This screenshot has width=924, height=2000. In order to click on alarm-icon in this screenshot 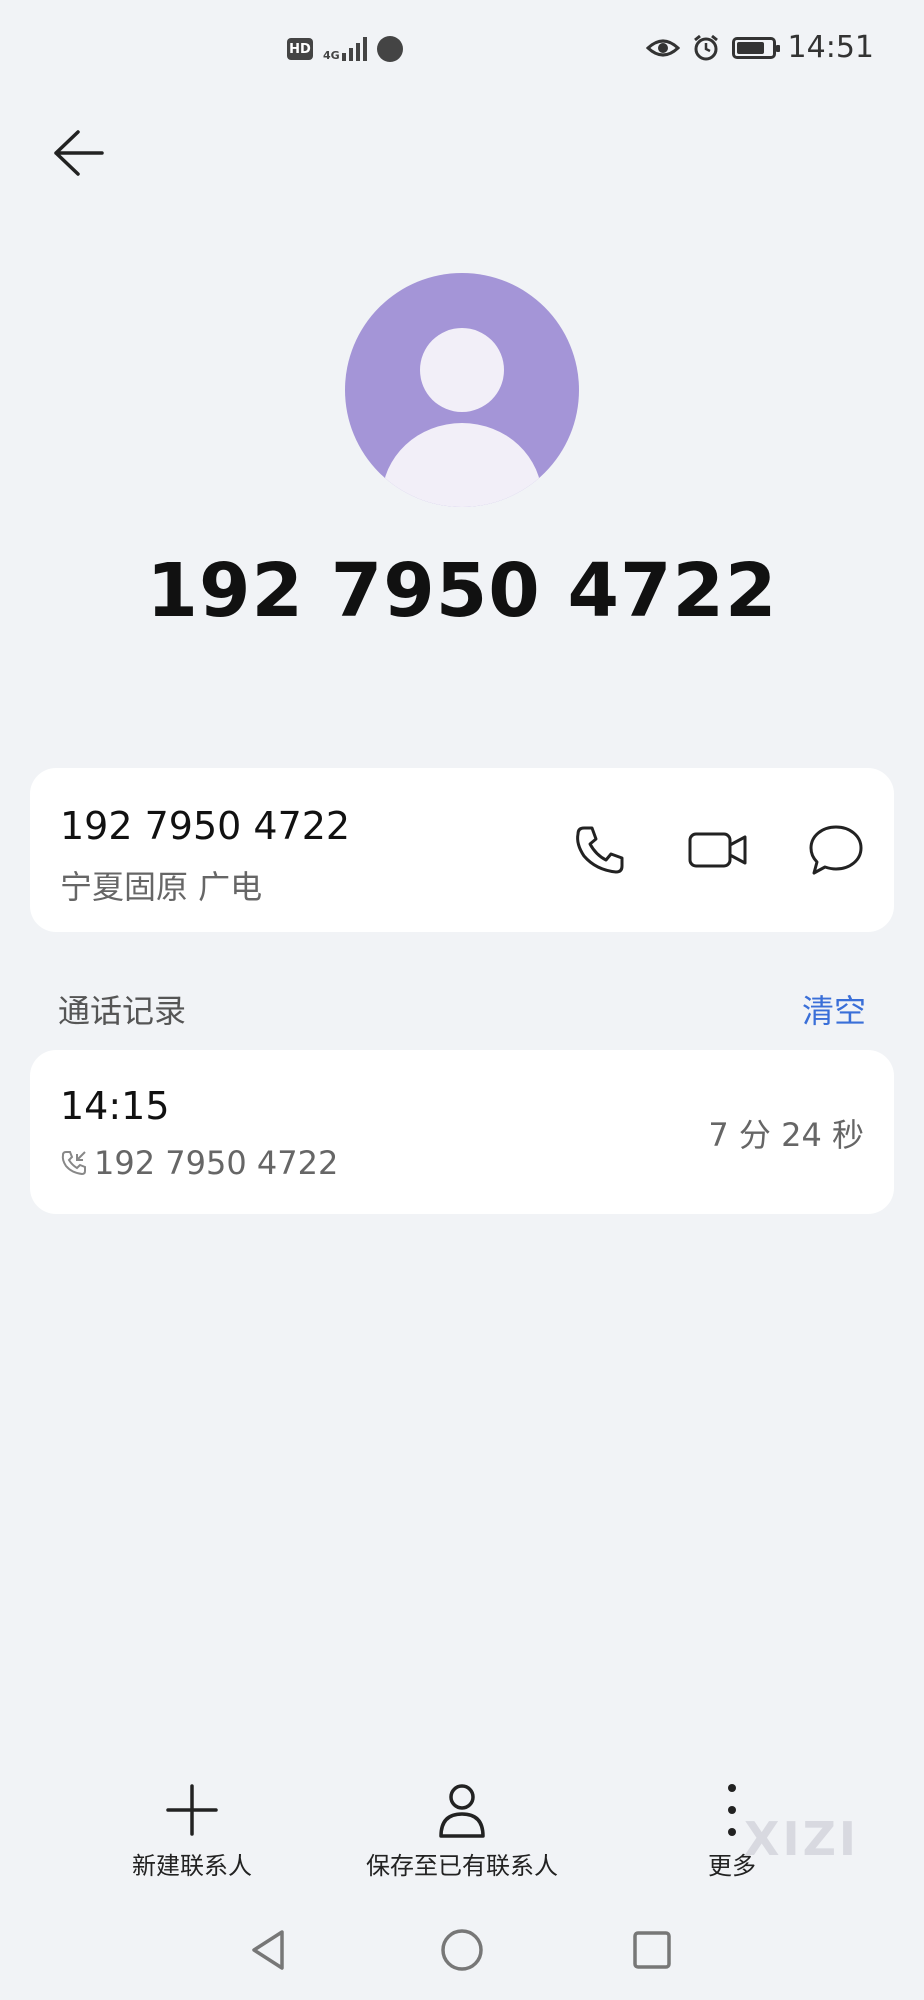, I will do `click(705, 47)`.